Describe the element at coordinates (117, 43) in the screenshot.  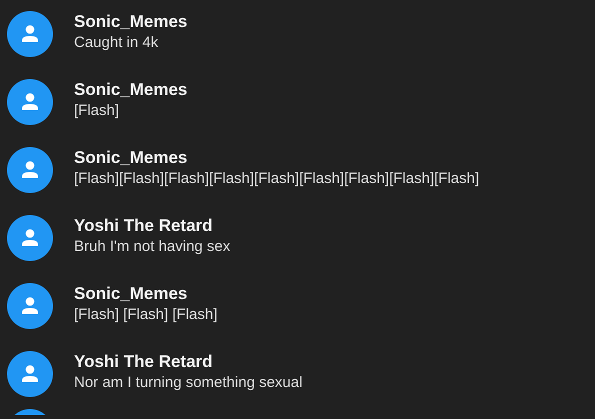
I see `message-text: Caught in 4k` at that location.